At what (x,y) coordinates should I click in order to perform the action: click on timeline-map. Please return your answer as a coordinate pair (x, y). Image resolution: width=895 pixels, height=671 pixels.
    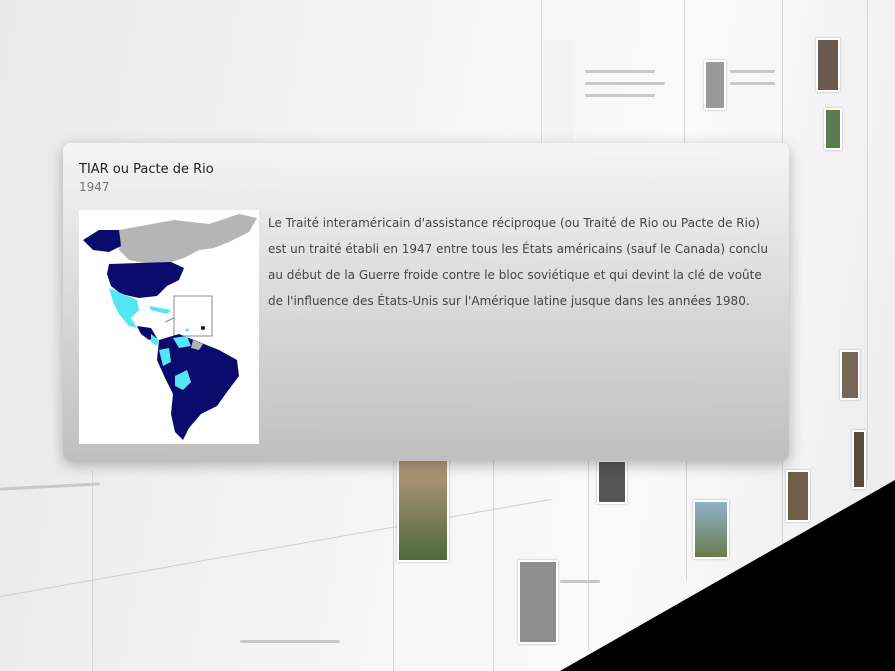
    Looking at the image, I should click on (559, 90).